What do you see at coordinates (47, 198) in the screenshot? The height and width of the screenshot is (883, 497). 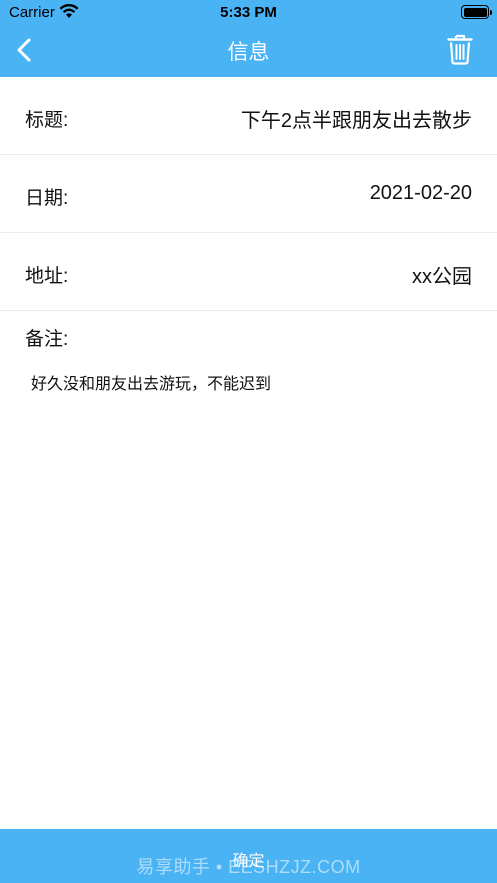 I see `date-label: 日期:` at bounding box center [47, 198].